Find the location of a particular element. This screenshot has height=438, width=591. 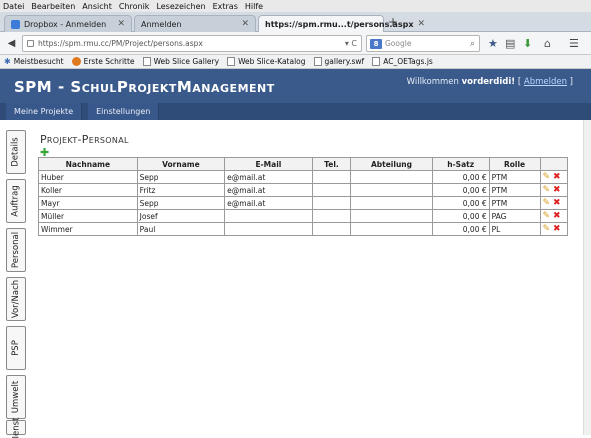

app-nav: Meine Projekte Einstellungen is located at coordinates (295, 111).